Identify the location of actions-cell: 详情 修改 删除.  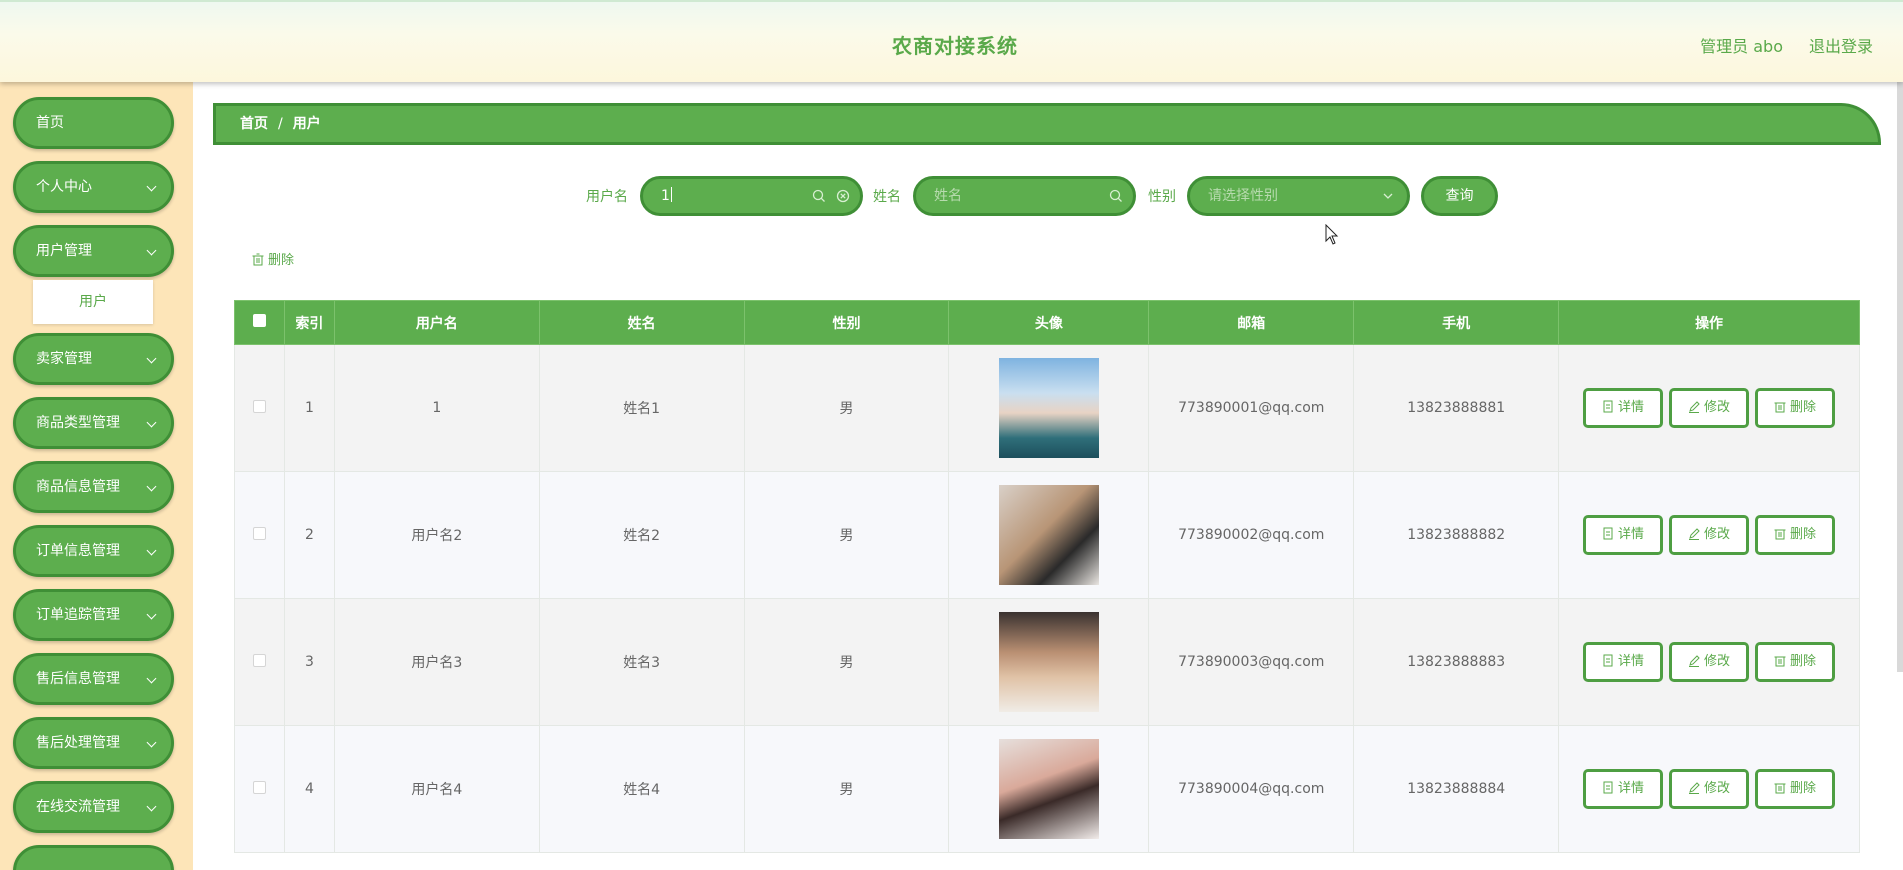
(1709, 535).